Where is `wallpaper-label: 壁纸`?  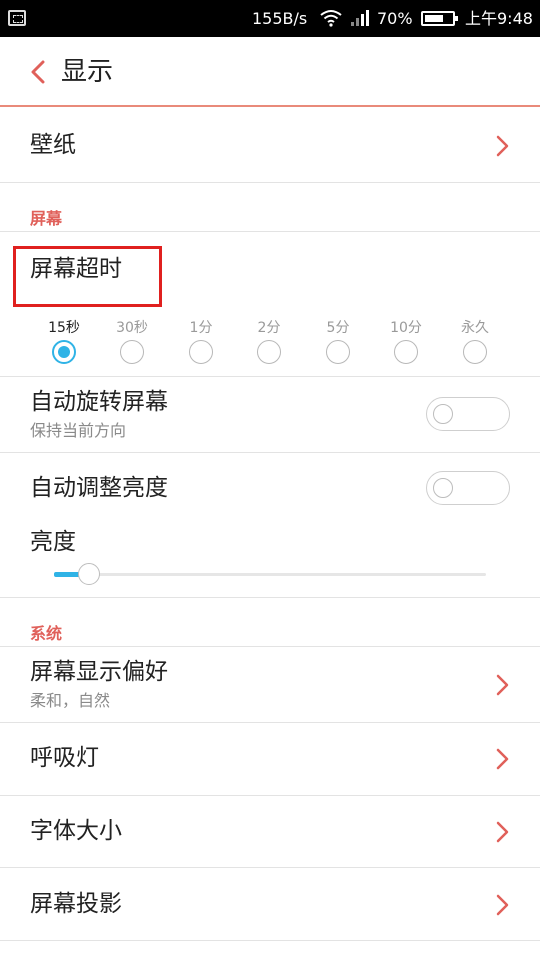 wallpaper-label: 壁纸 is located at coordinates (53, 145).